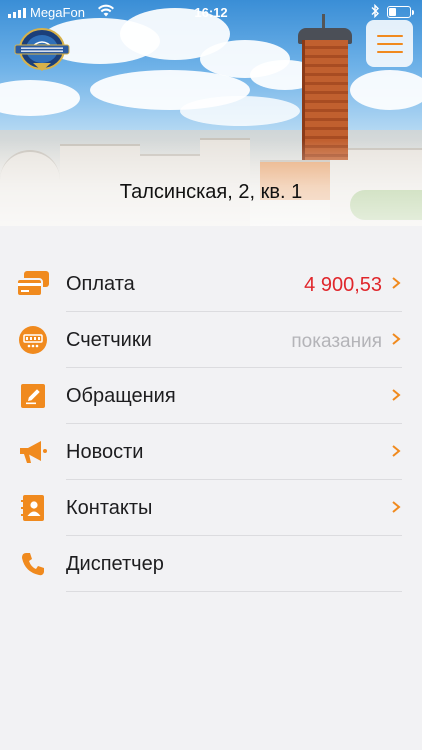 Image resolution: width=422 pixels, height=750 pixels. What do you see at coordinates (33, 452) in the screenshot?
I see `megaphone-icon` at bounding box center [33, 452].